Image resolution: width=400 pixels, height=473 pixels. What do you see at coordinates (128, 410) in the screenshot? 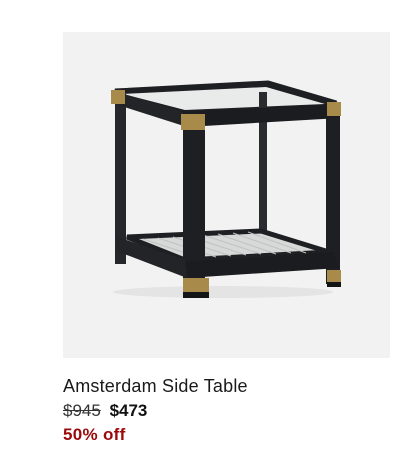
I see `sale-price: $473` at bounding box center [128, 410].